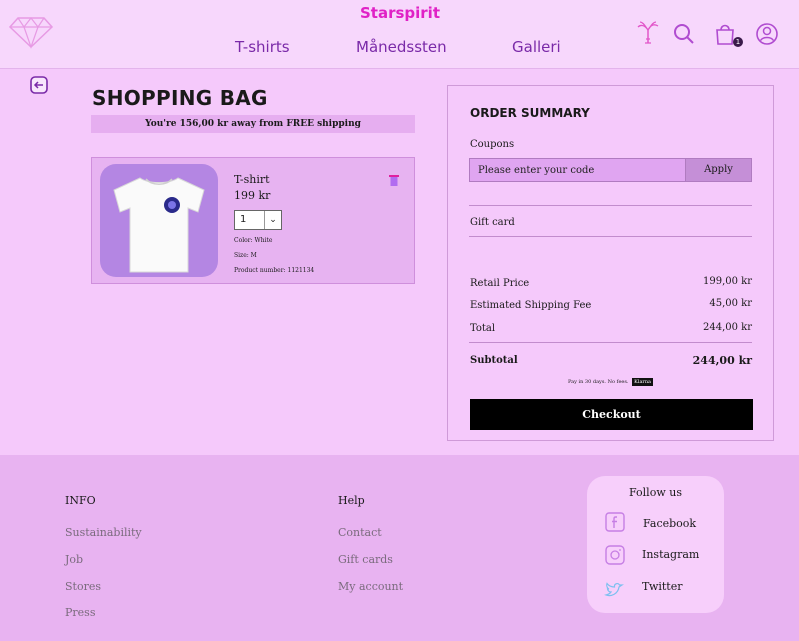 Image resolution: width=799 pixels, height=641 pixels. Describe the element at coordinates (767, 34) in the screenshot. I see `account-icon` at that location.